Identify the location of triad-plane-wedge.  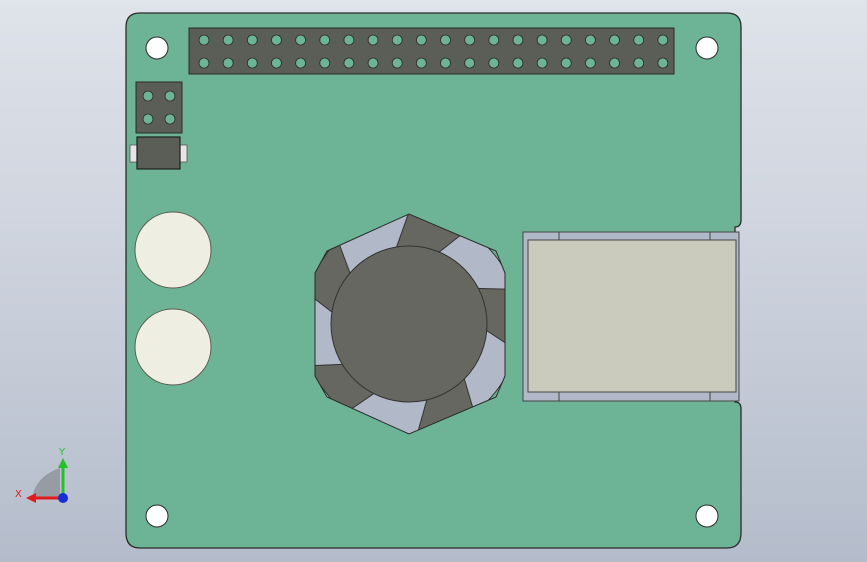
(46, 483).